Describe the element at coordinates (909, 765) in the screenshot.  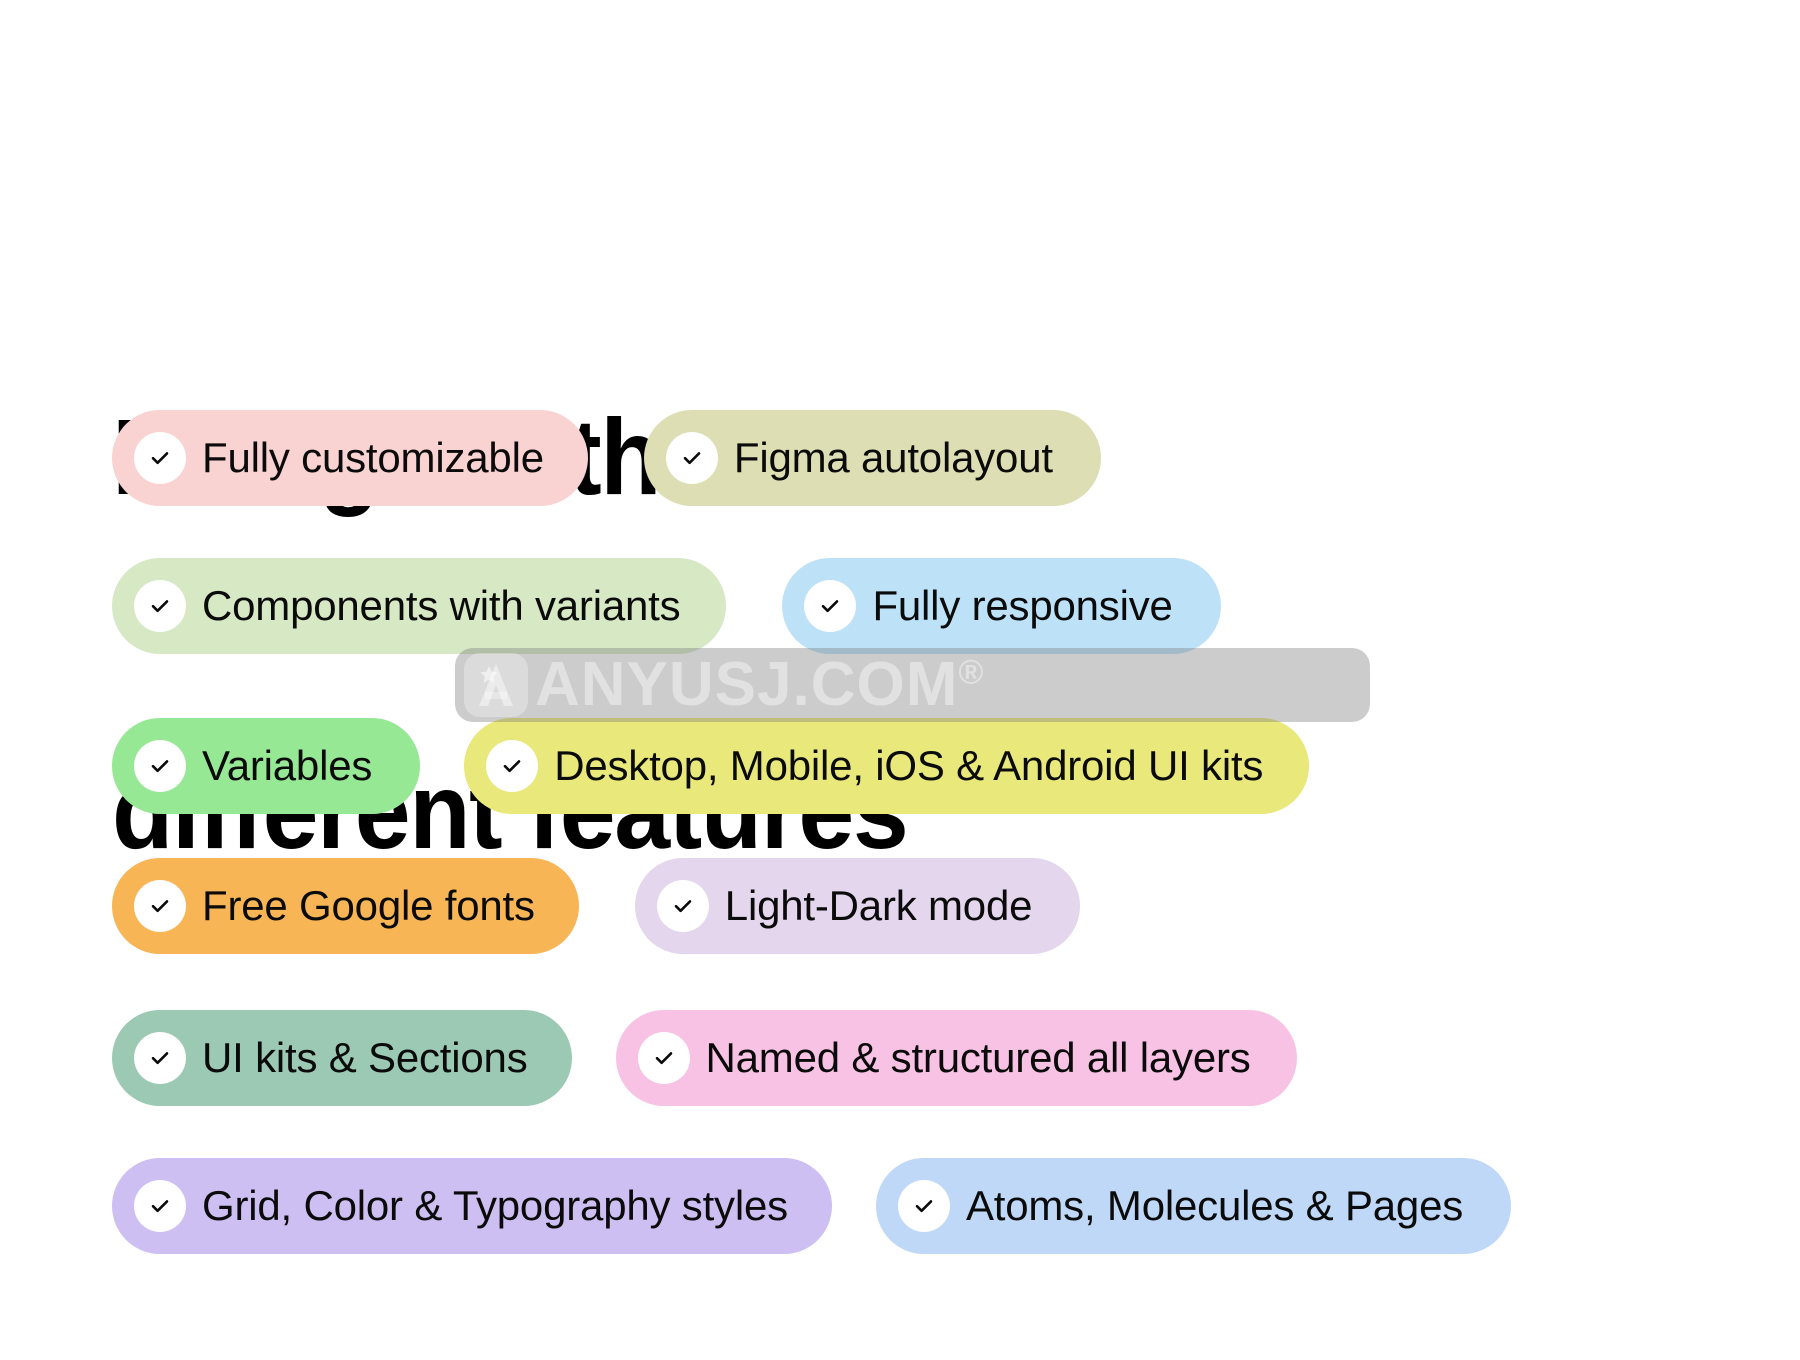
I see `feature-pill-label: Desktop, Mobile, iOS & Android UI kits` at that location.